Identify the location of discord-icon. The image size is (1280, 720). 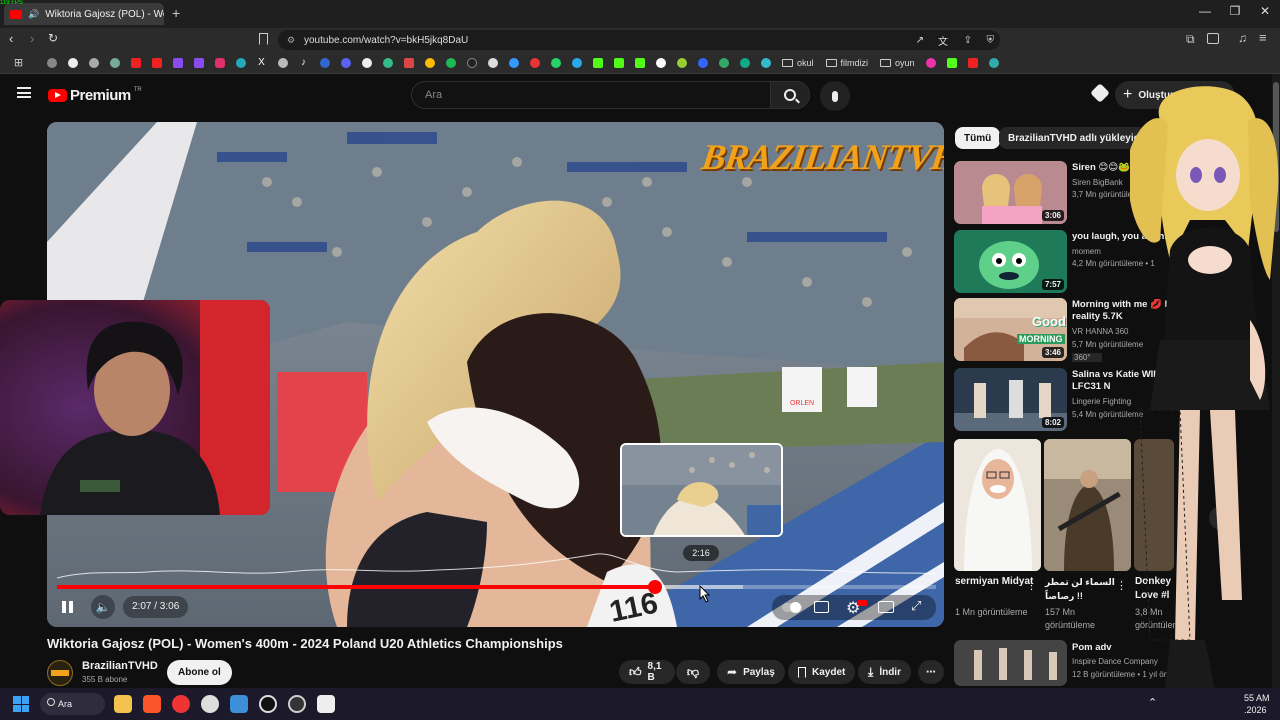
(345, 63).